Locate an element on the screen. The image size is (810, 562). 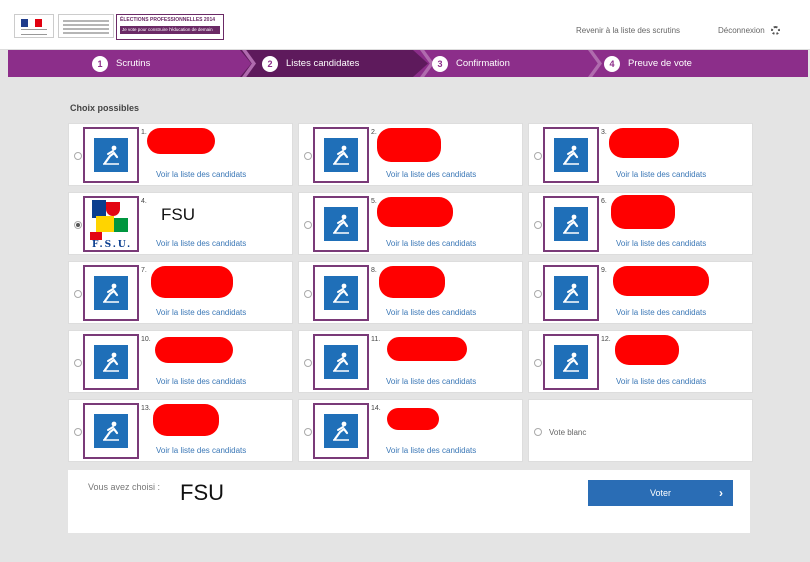
list-card-6: 6. Voir la liste des candidats is located at coordinates (640, 223).